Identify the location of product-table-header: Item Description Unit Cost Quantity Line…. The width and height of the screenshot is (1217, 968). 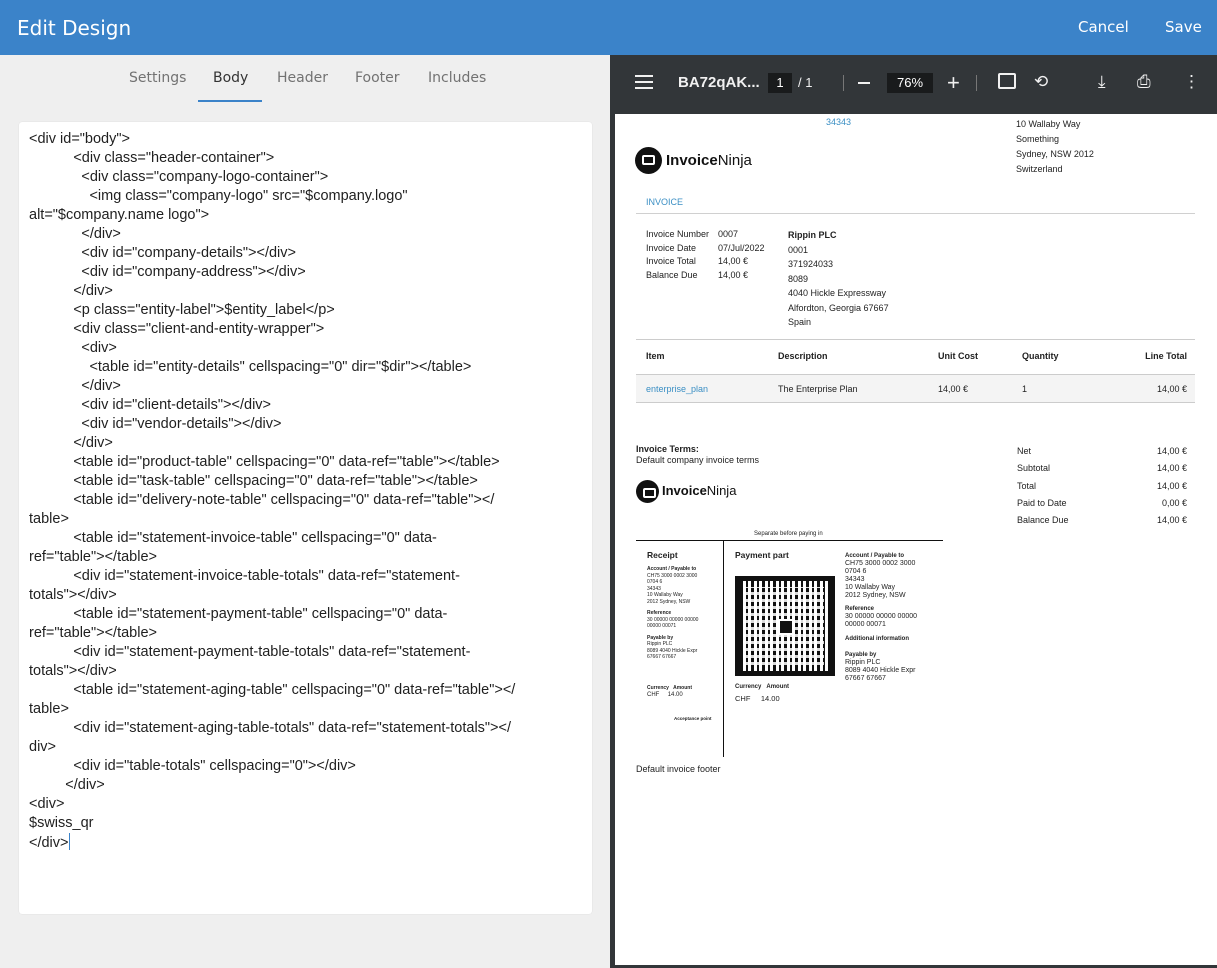
(915, 357).